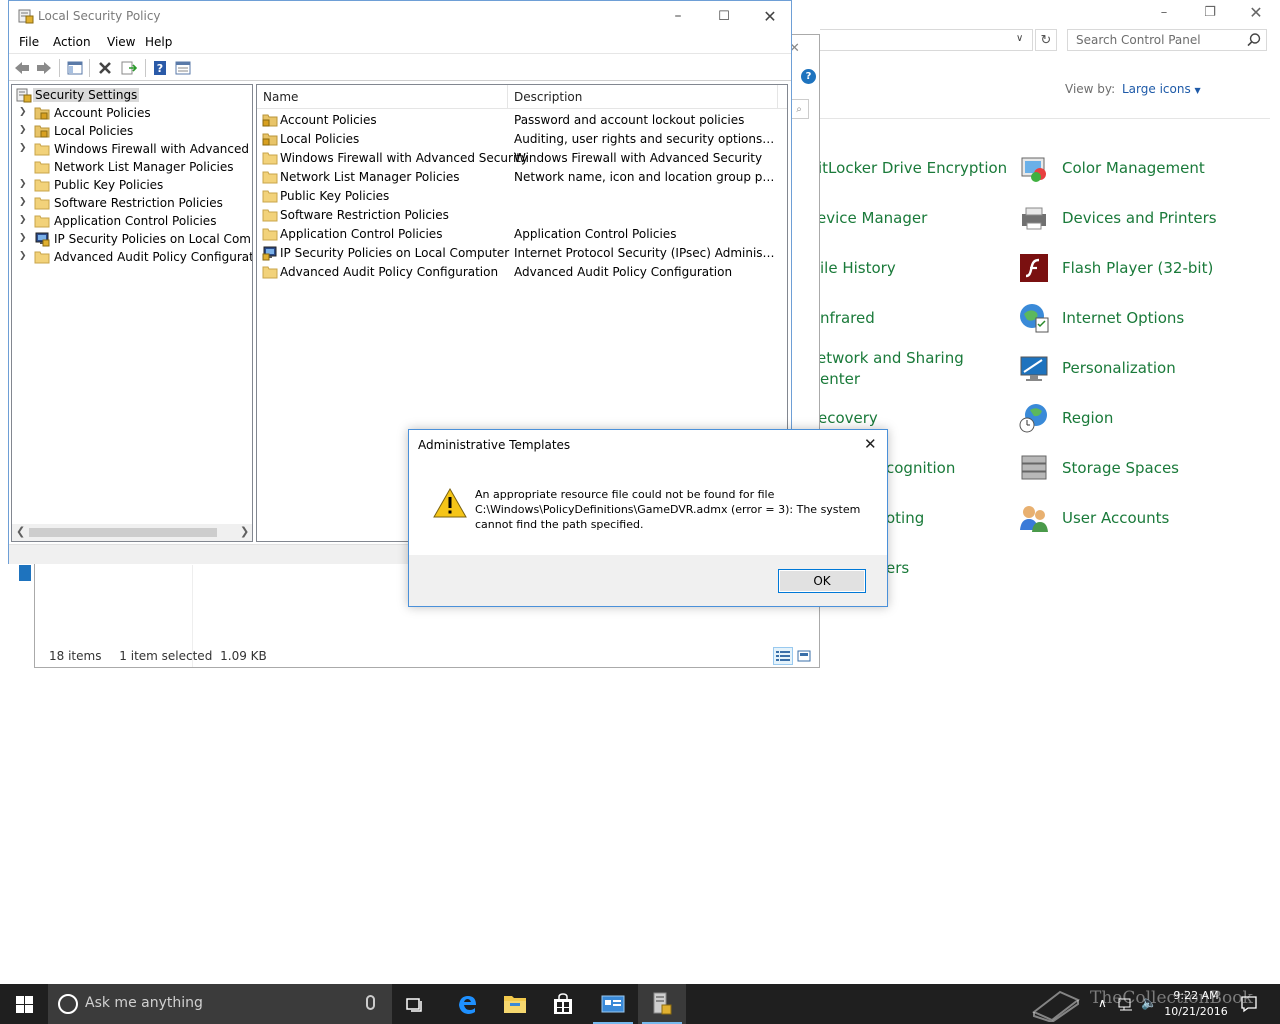 The image size is (1280, 1024). I want to click on dialog-close-icon: ✕, so click(870, 444).